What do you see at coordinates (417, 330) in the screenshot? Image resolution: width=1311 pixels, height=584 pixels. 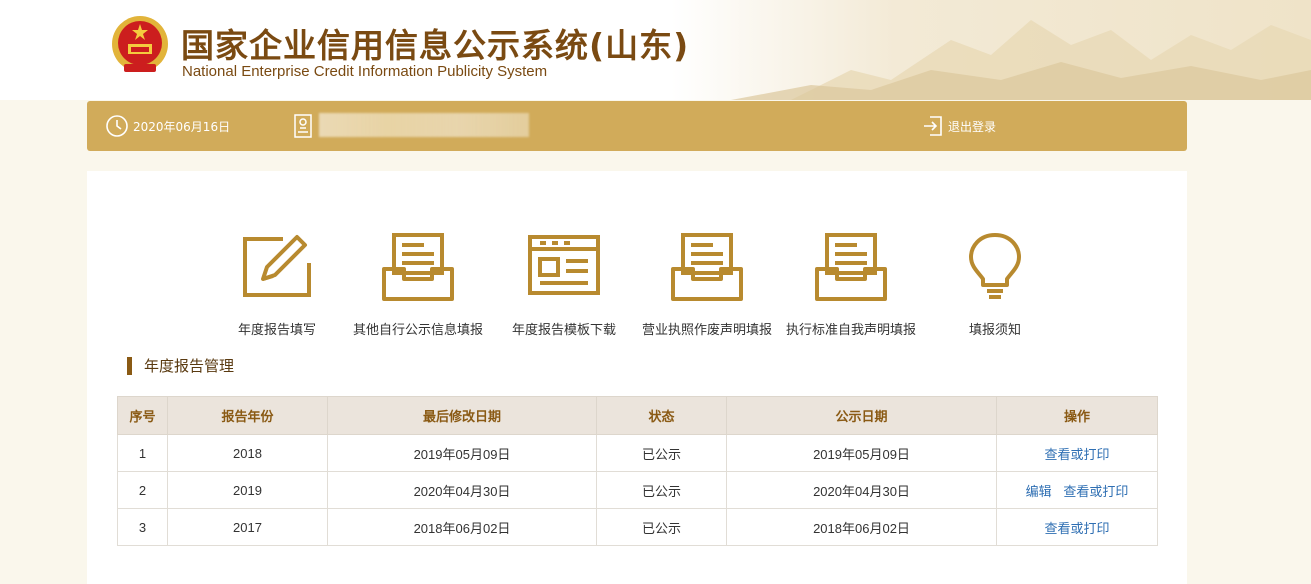 I see `shortcut-label: 其他自行公示信息填报` at bounding box center [417, 330].